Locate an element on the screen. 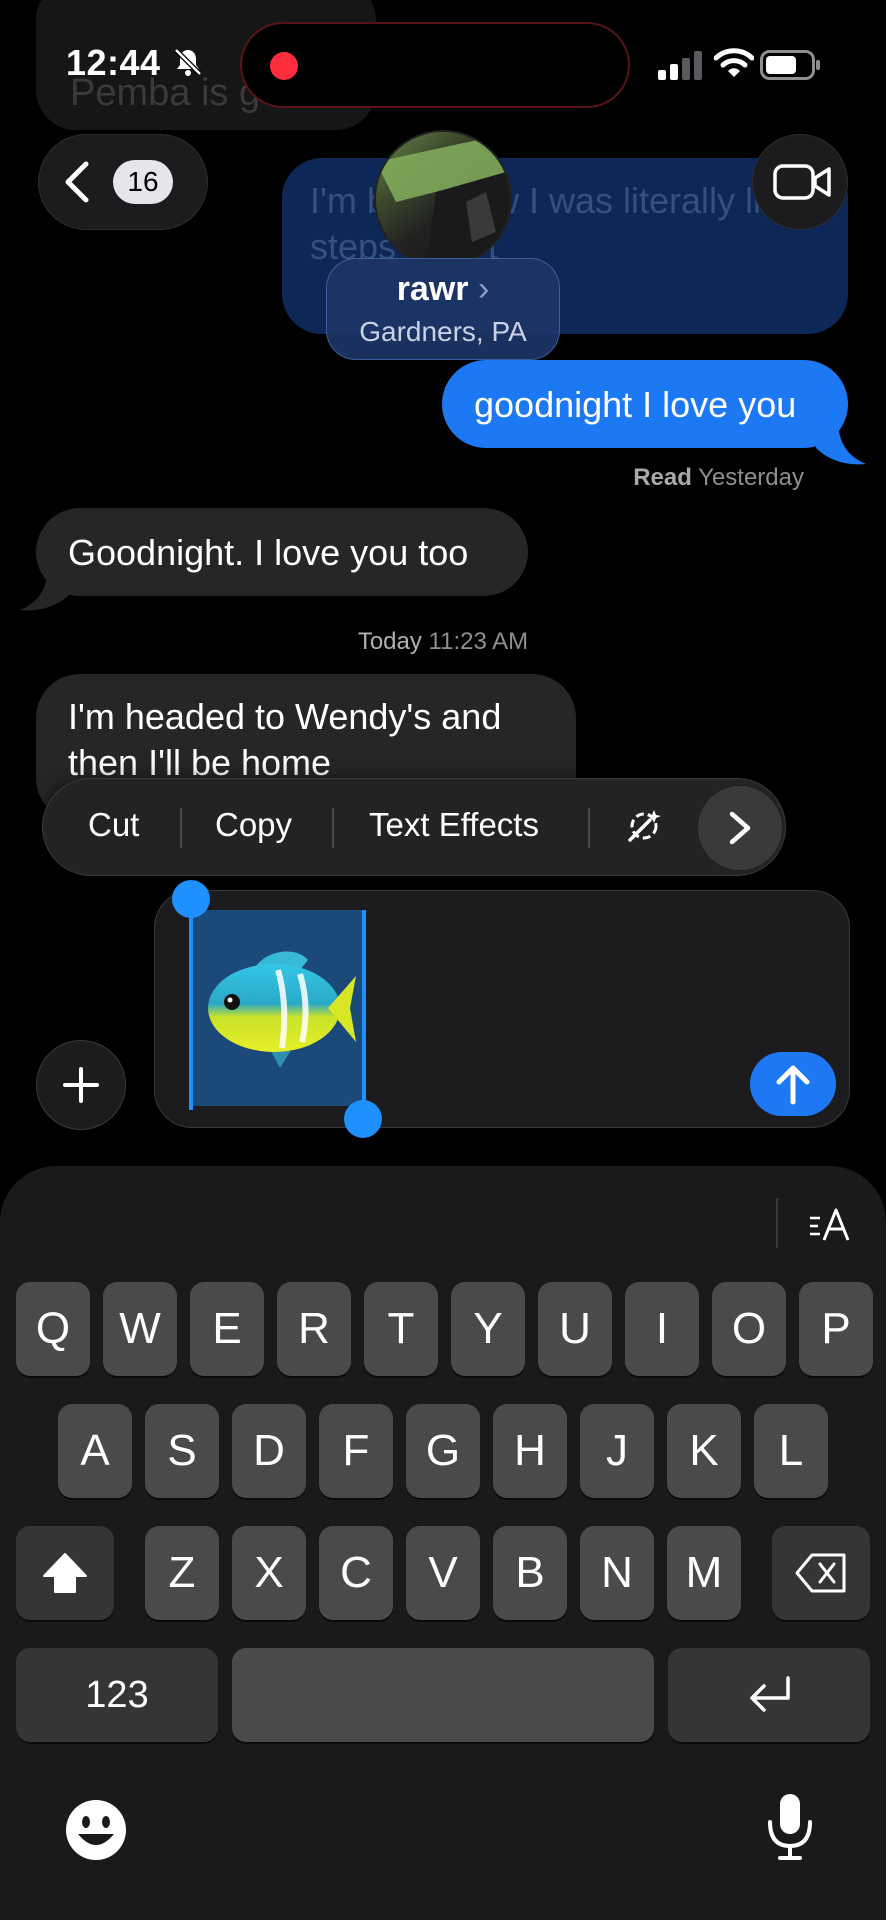  key-h: H is located at coordinates (530, 1451).